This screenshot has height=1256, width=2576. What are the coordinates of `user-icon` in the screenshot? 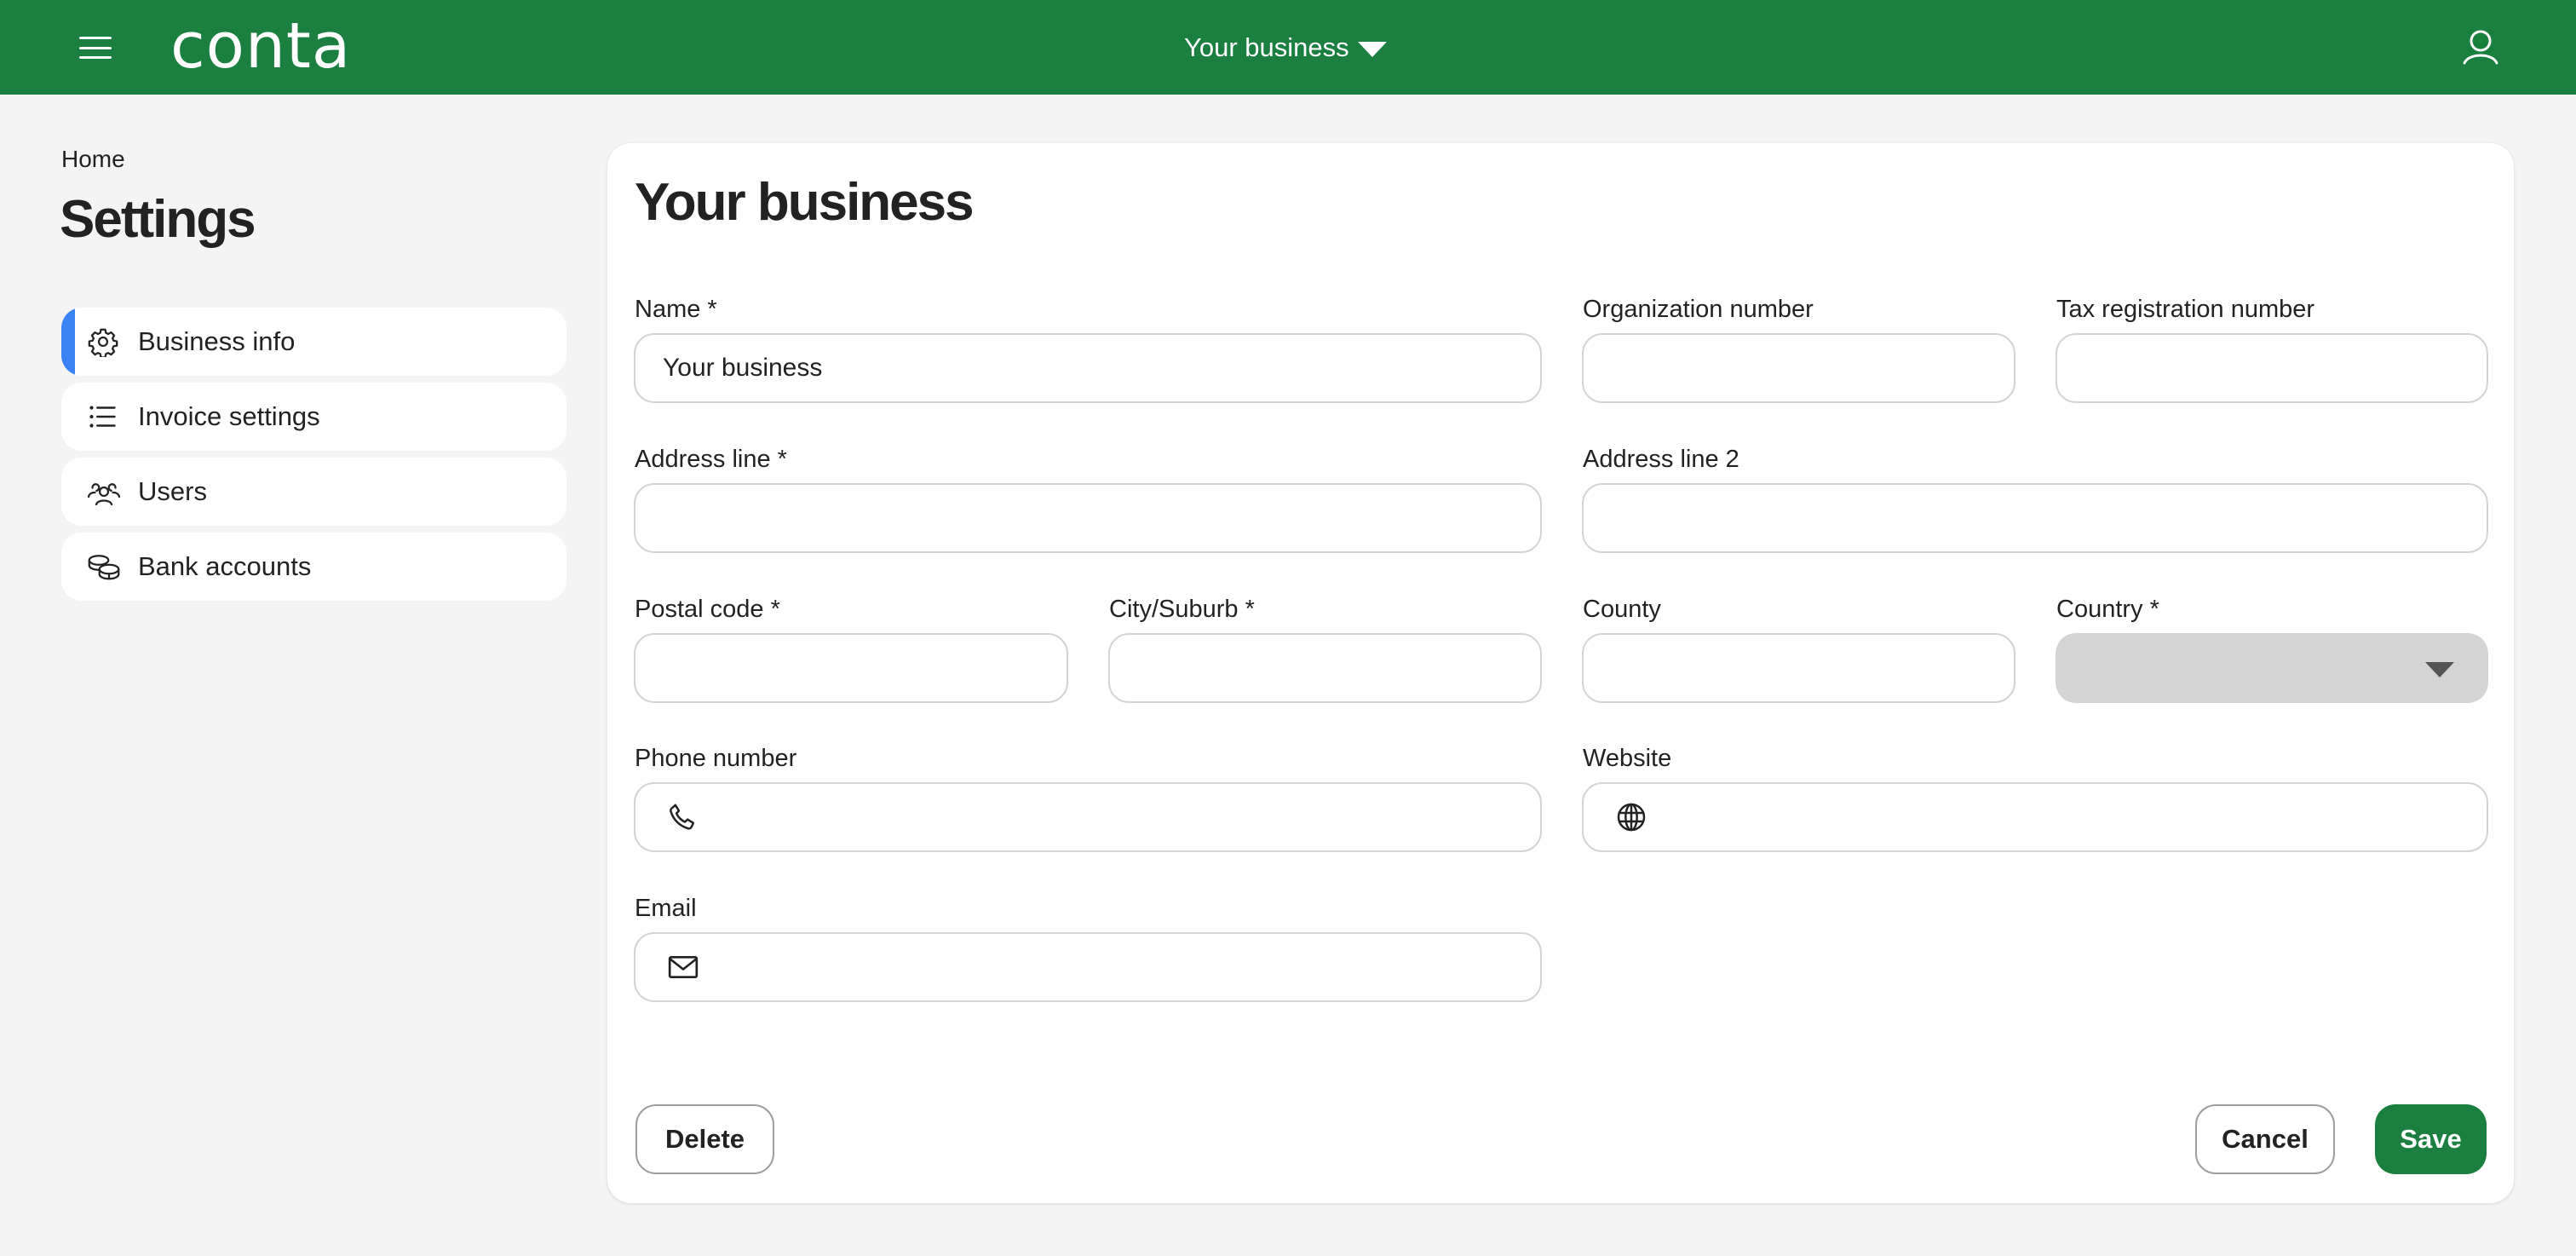 It's located at (2481, 47).